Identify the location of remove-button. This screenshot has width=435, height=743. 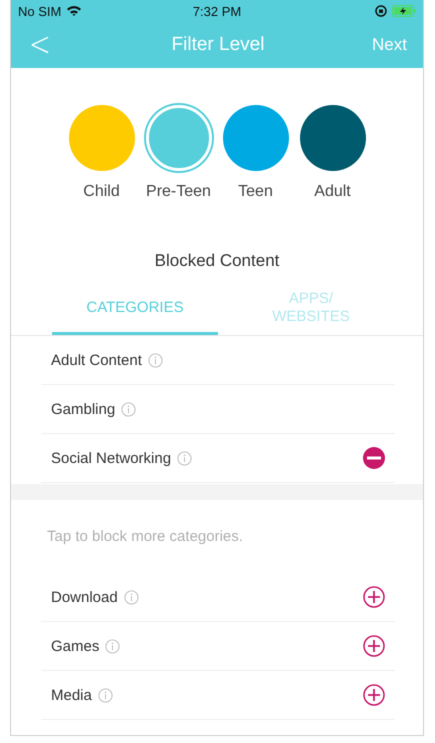
(374, 458).